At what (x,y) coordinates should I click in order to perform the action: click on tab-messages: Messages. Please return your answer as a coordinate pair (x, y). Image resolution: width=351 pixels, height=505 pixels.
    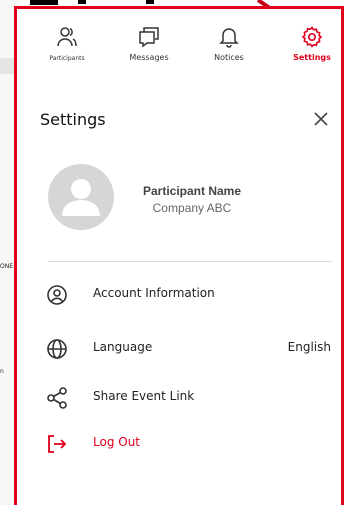
    Looking at the image, I should click on (149, 43).